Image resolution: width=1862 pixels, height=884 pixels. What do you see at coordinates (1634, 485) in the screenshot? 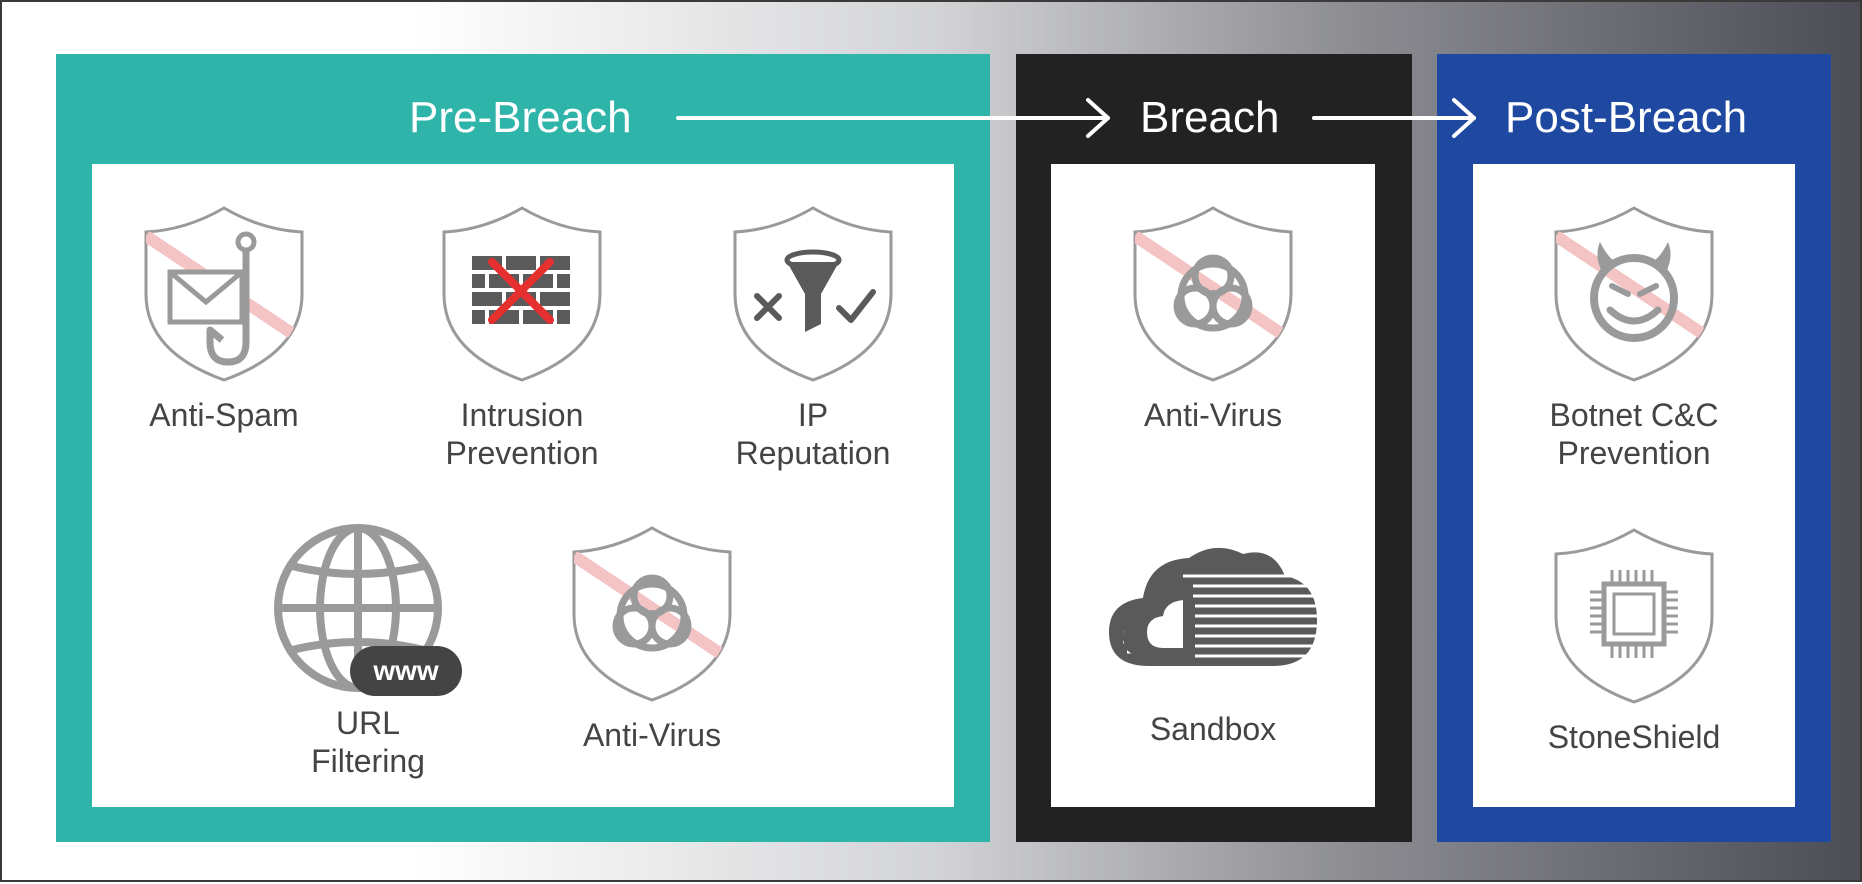
I see `post-breach-content: Botnet C&C Prevention StoneShield` at bounding box center [1634, 485].